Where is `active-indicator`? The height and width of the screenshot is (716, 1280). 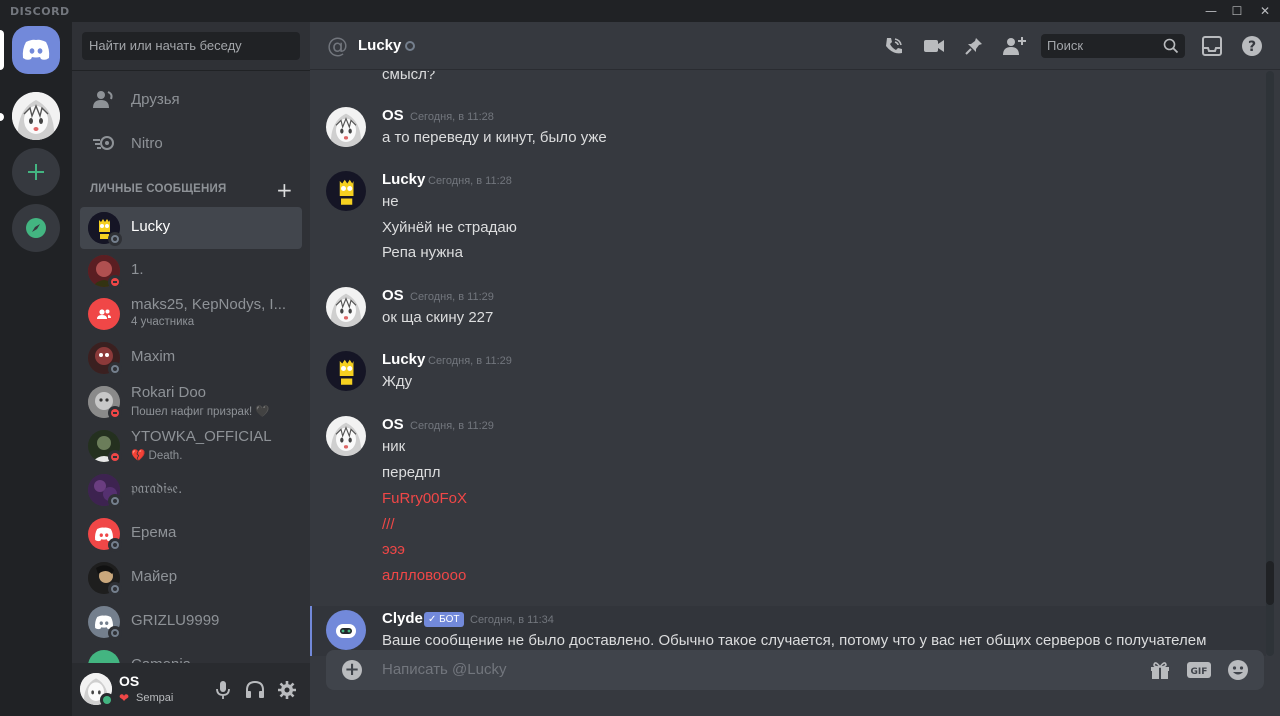 active-indicator is located at coordinates (2, 50).